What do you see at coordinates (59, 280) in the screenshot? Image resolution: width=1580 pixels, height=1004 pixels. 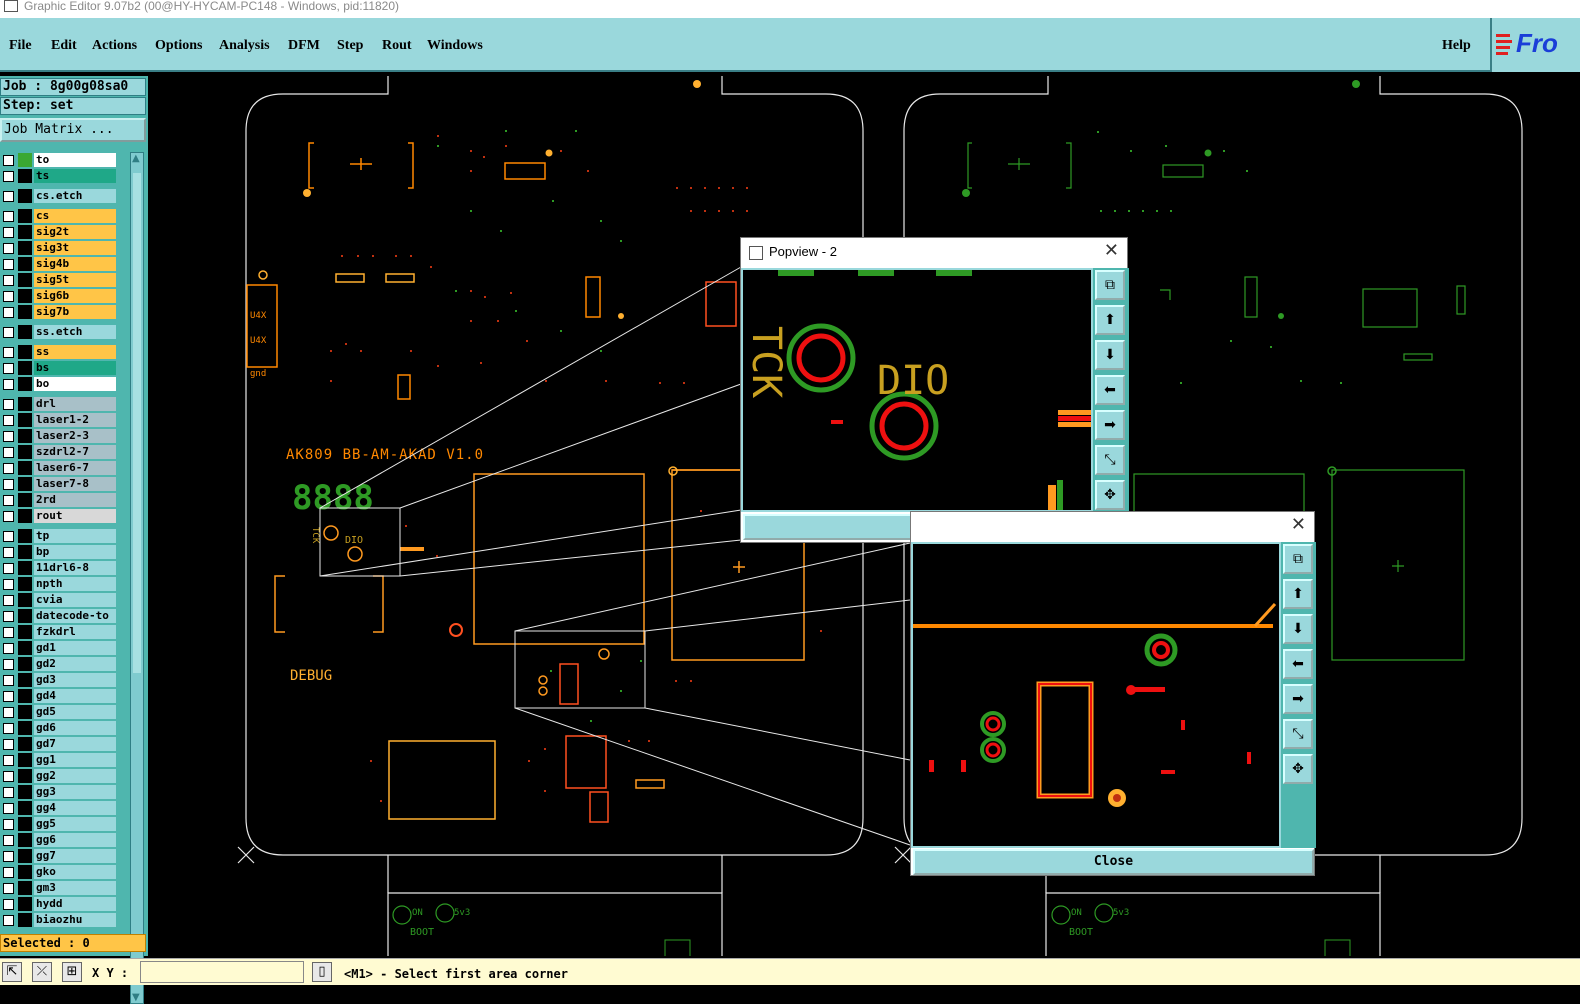 I see `layer-row-sig5t: sig5t` at bounding box center [59, 280].